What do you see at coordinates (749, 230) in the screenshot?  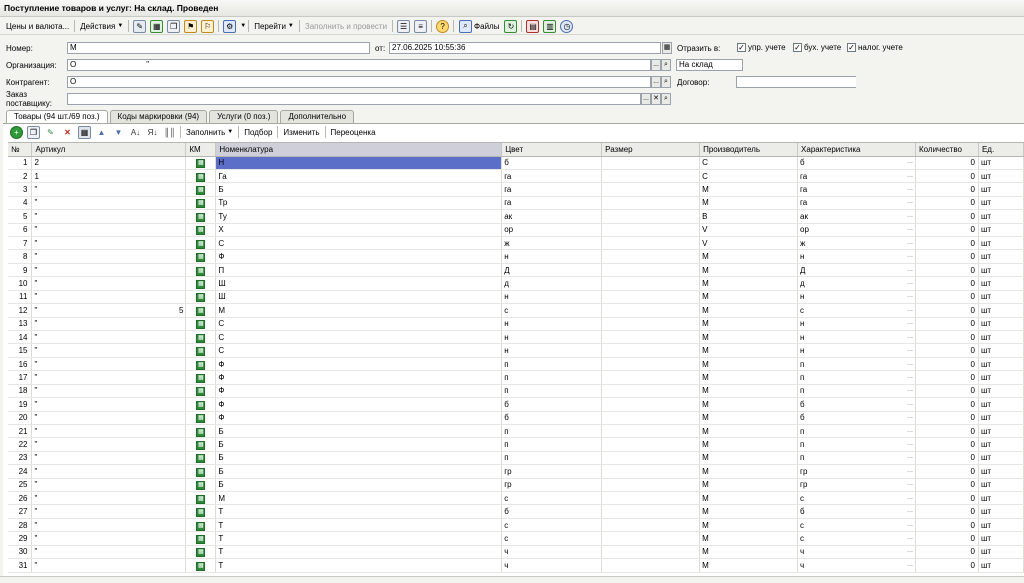 I see `cell-manufacturer: V` at bounding box center [749, 230].